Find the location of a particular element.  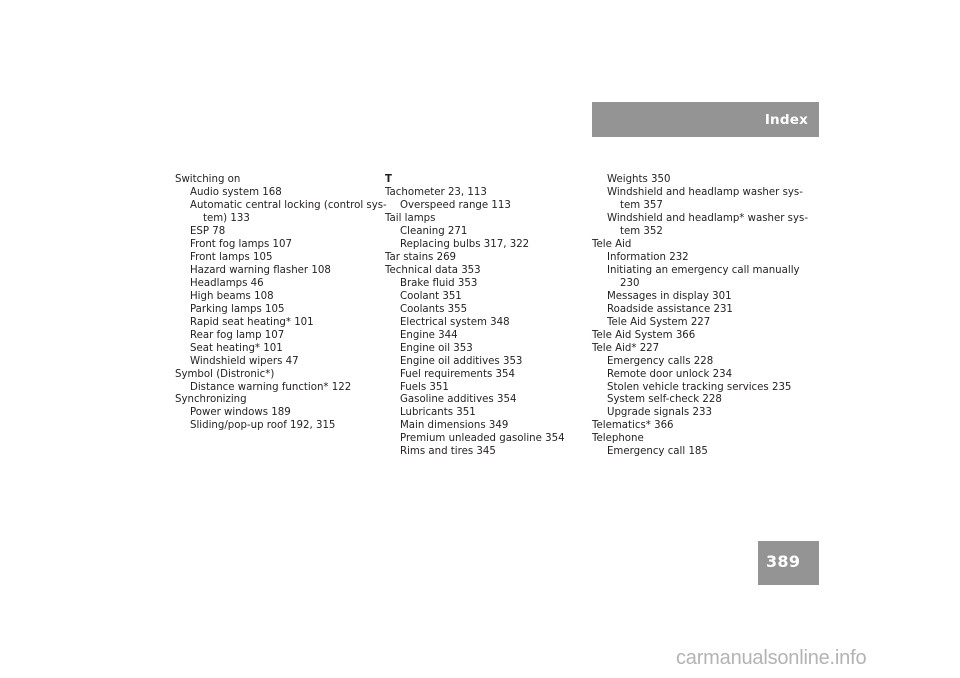

index-subentry: Rims and tires 345 is located at coordinates (448, 452).